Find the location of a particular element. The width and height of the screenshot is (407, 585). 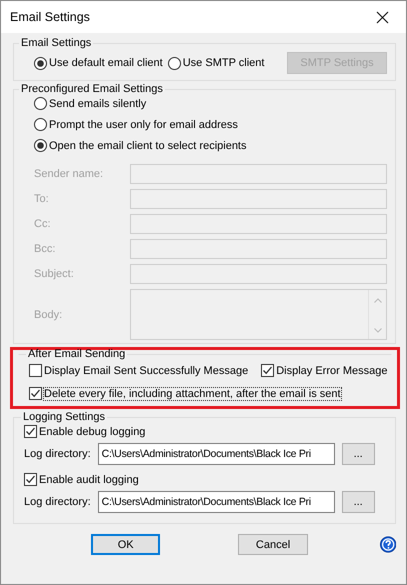

field-label: Subject: is located at coordinates (54, 274).